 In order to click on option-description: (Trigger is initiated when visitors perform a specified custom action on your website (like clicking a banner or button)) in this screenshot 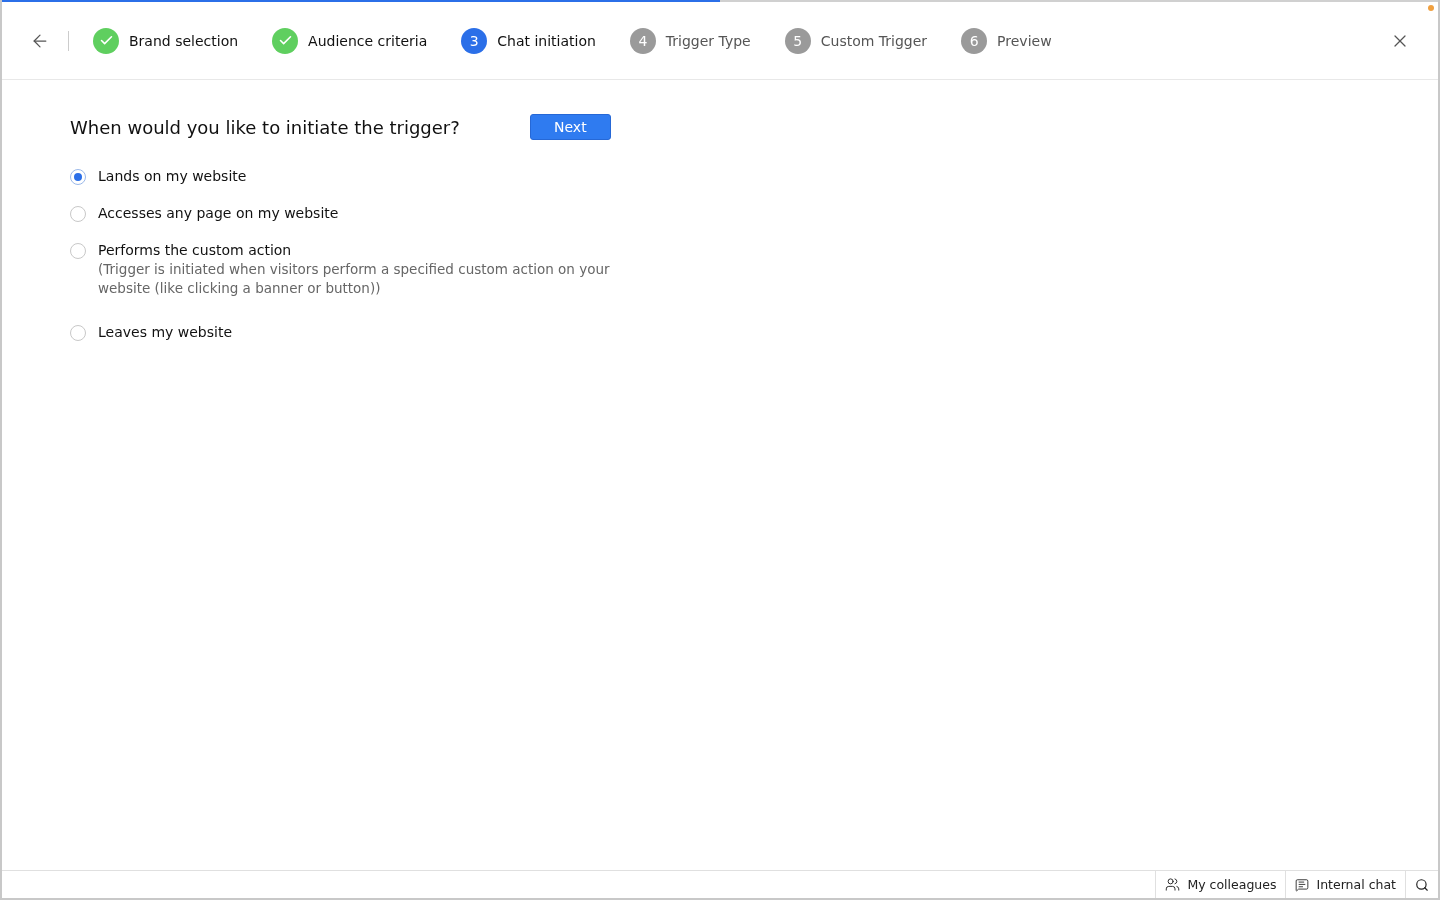, I will do `click(354, 279)`.